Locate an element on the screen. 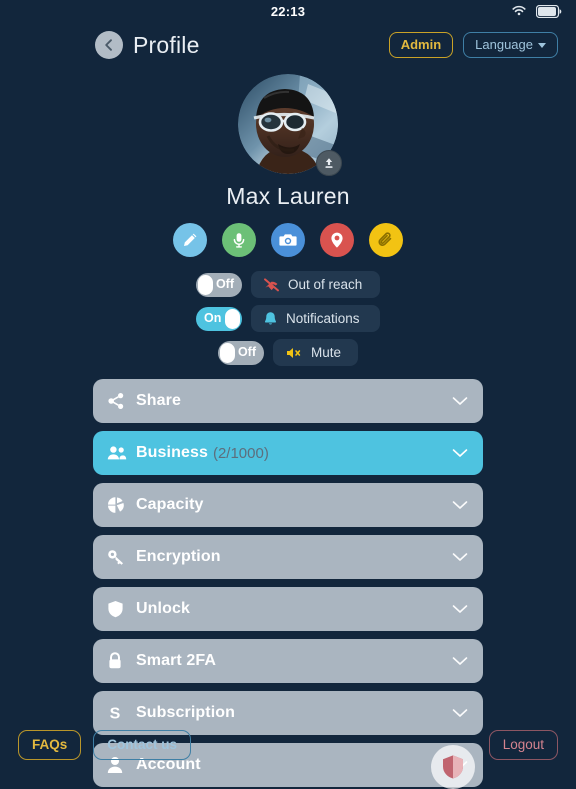 The image size is (576, 789). lock-icon is located at coordinates (118, 661).